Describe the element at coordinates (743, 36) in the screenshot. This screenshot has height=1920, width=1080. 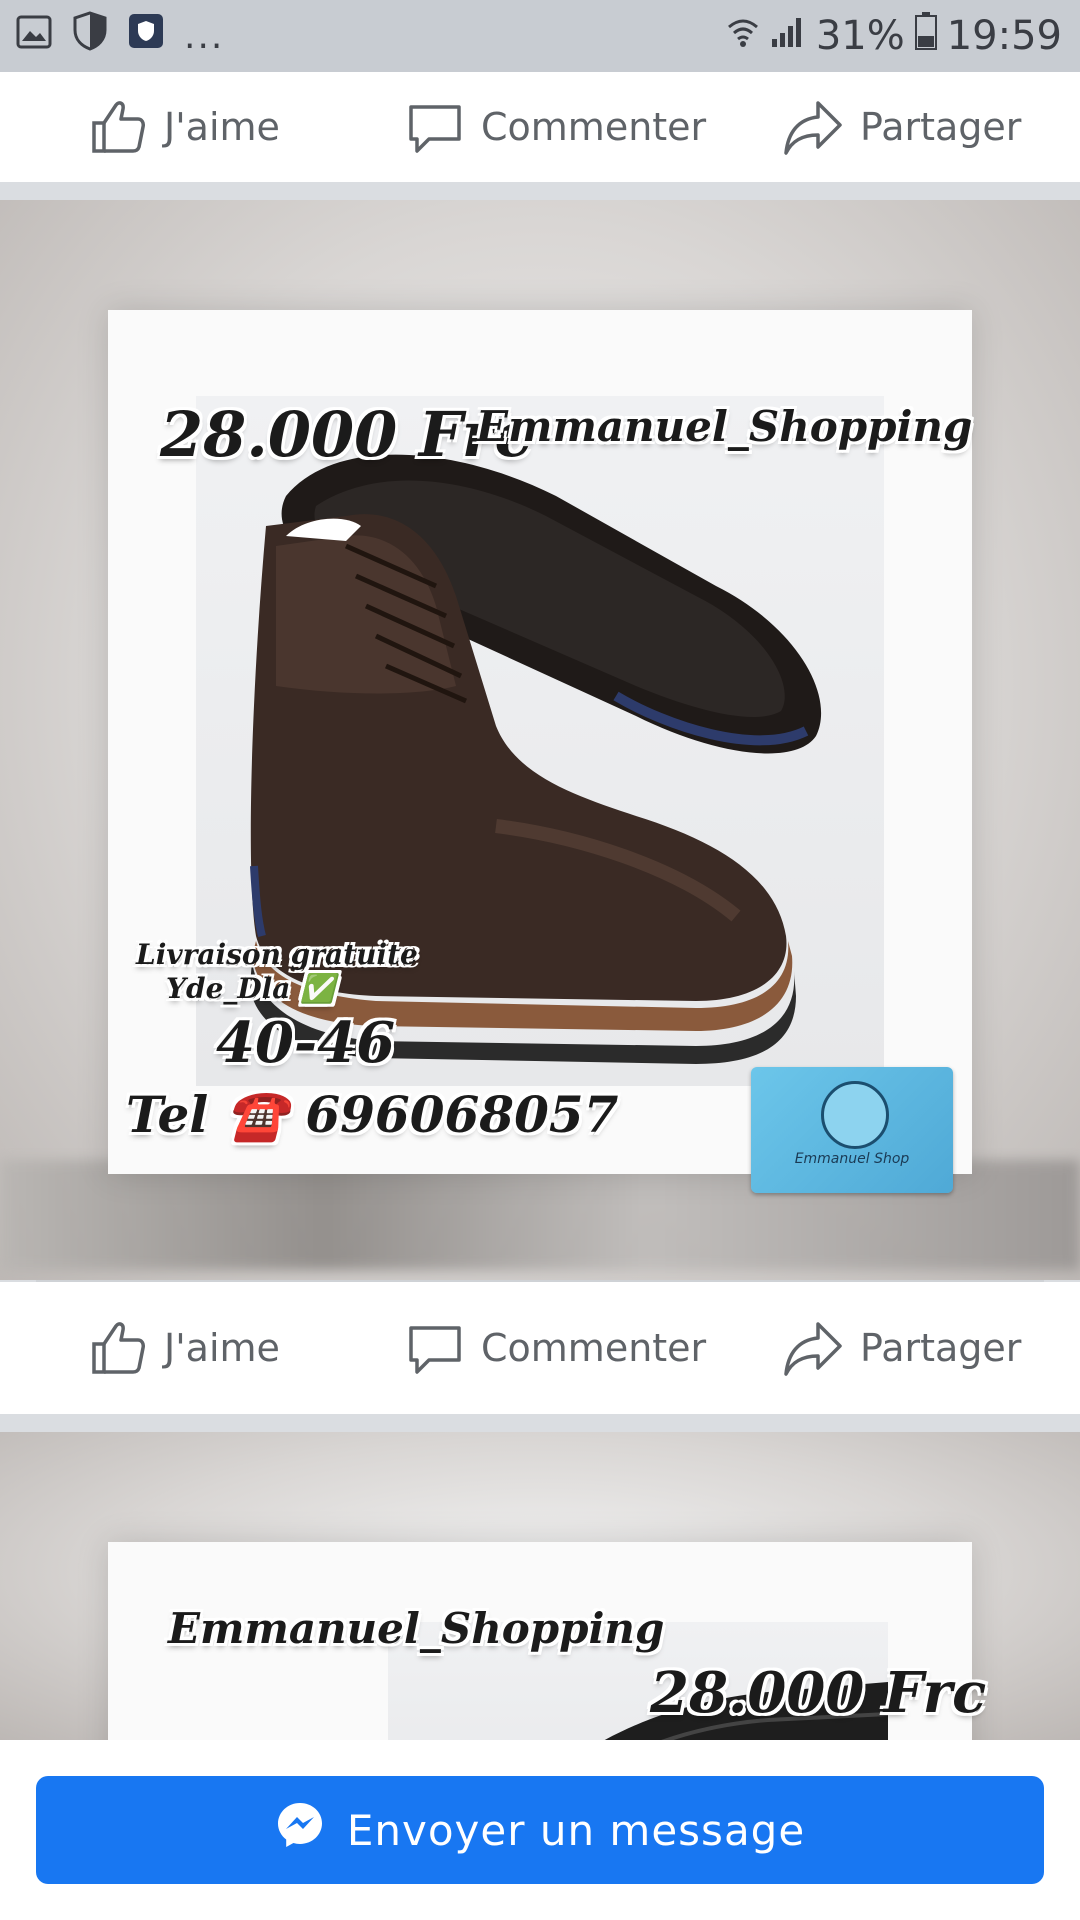
I see `wifi-icon` at that location.